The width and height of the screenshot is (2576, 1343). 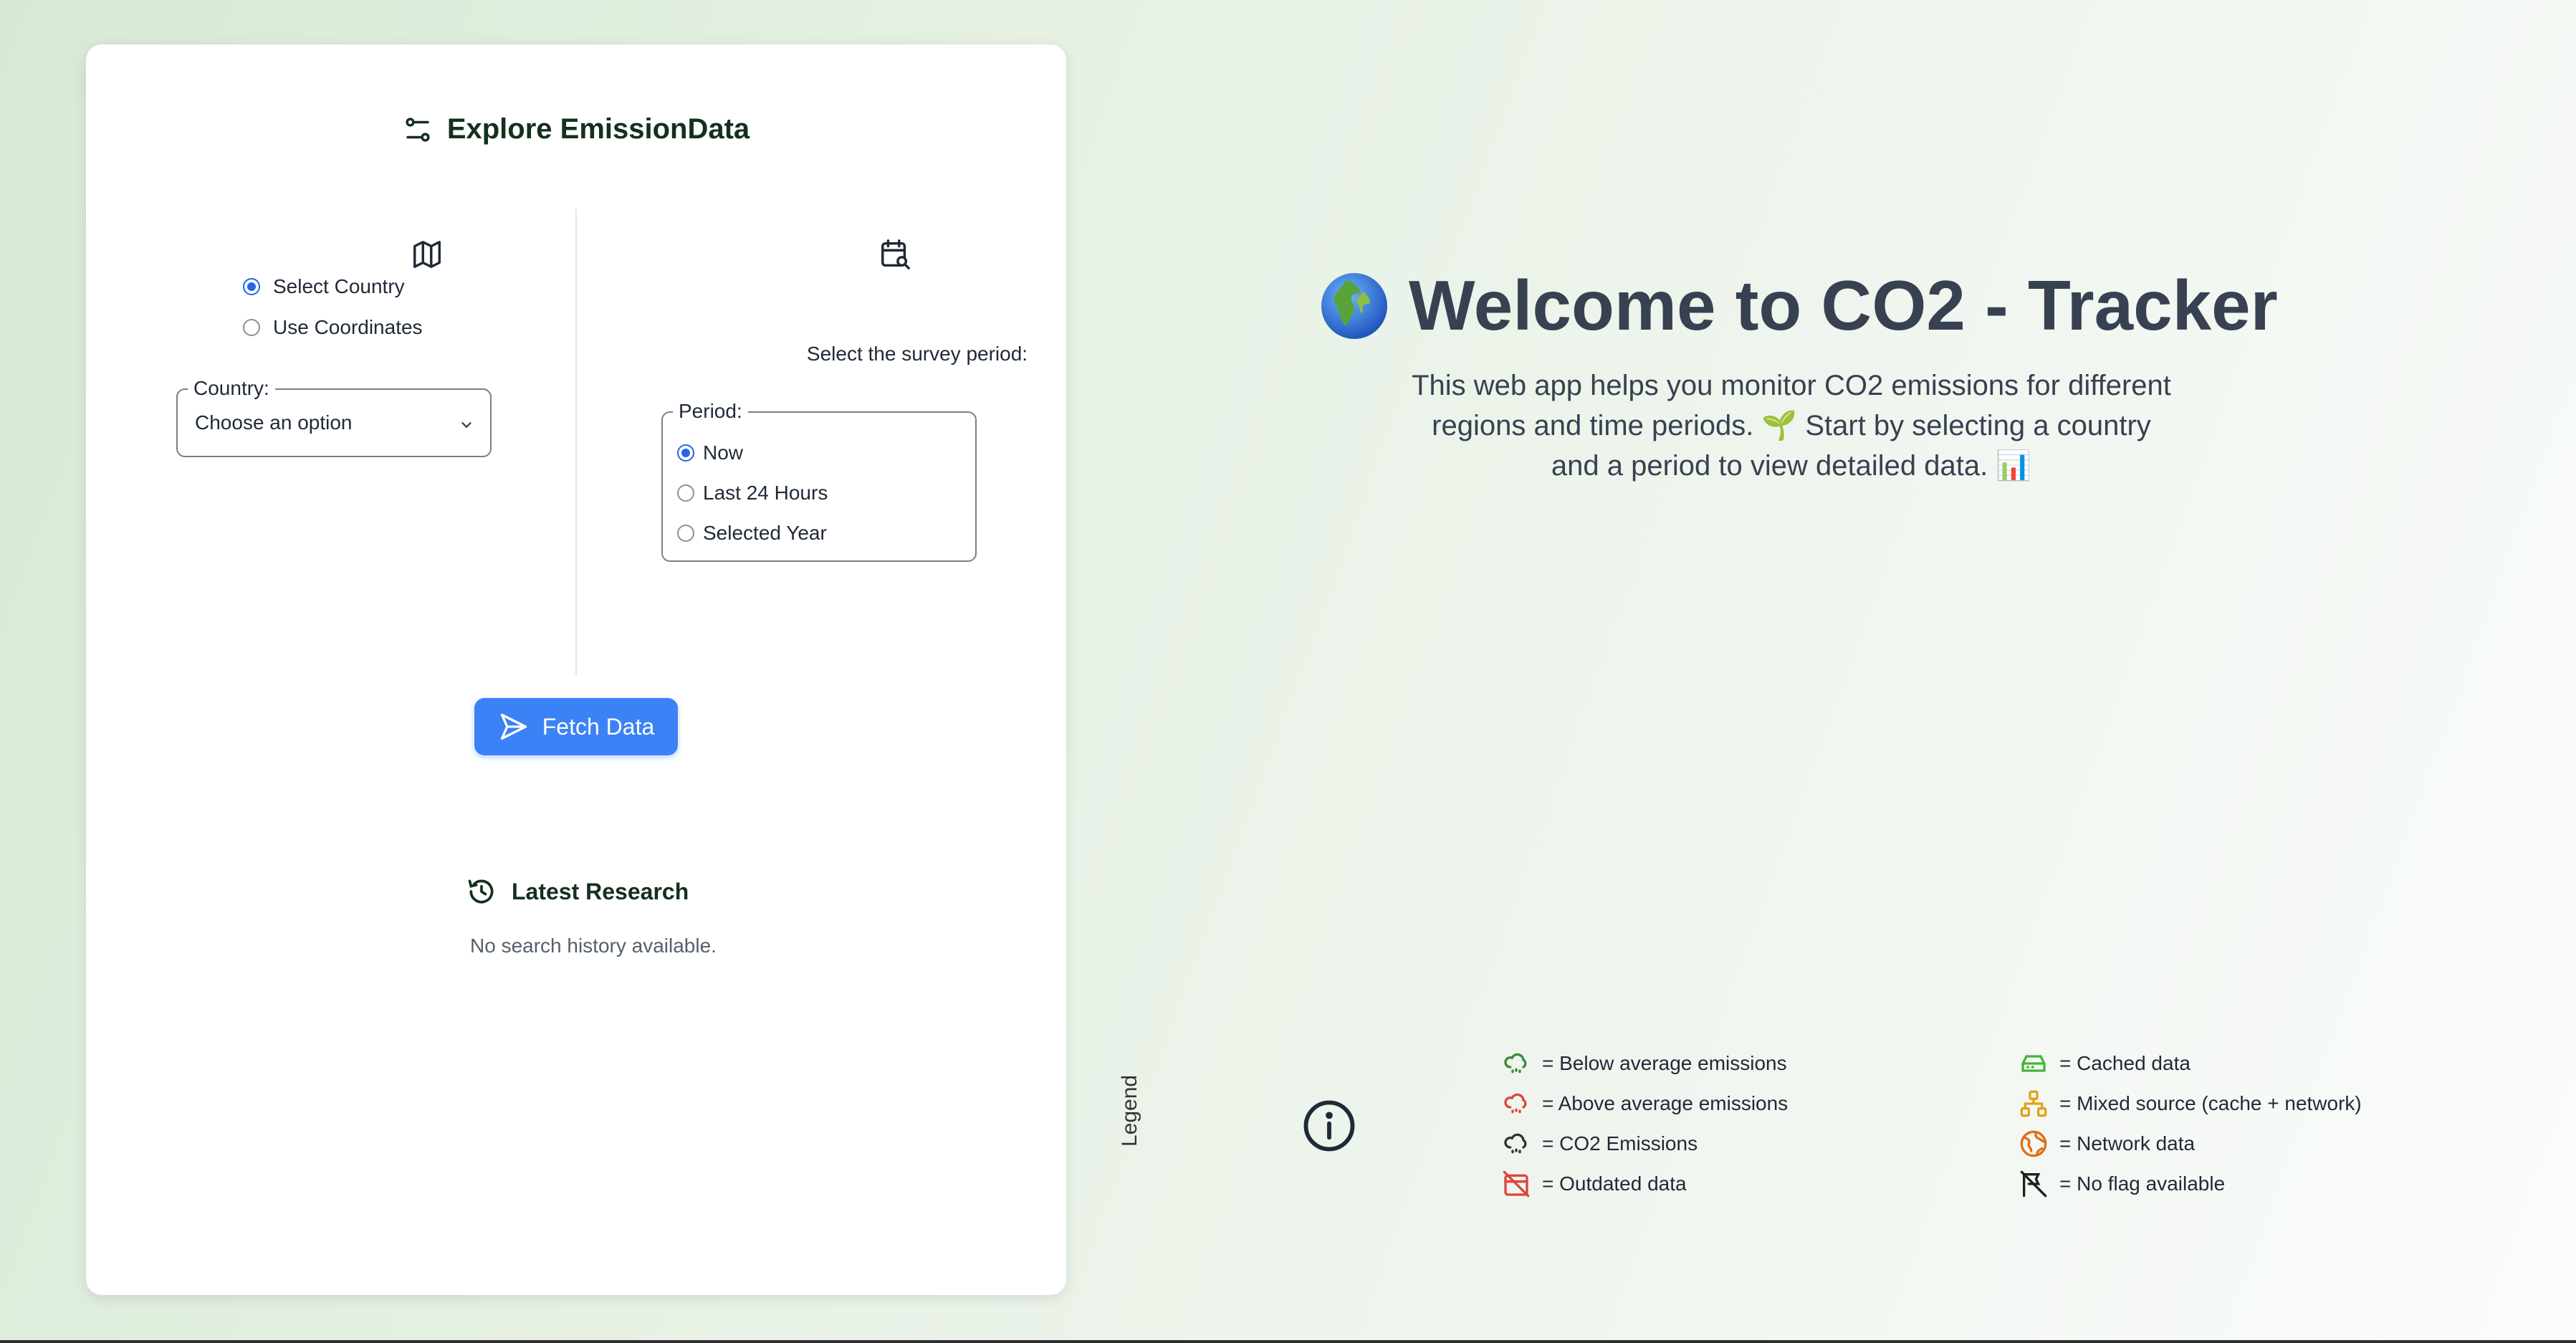 I want to click on radio-period-year: Selected Year, so click(x=752, y=533).